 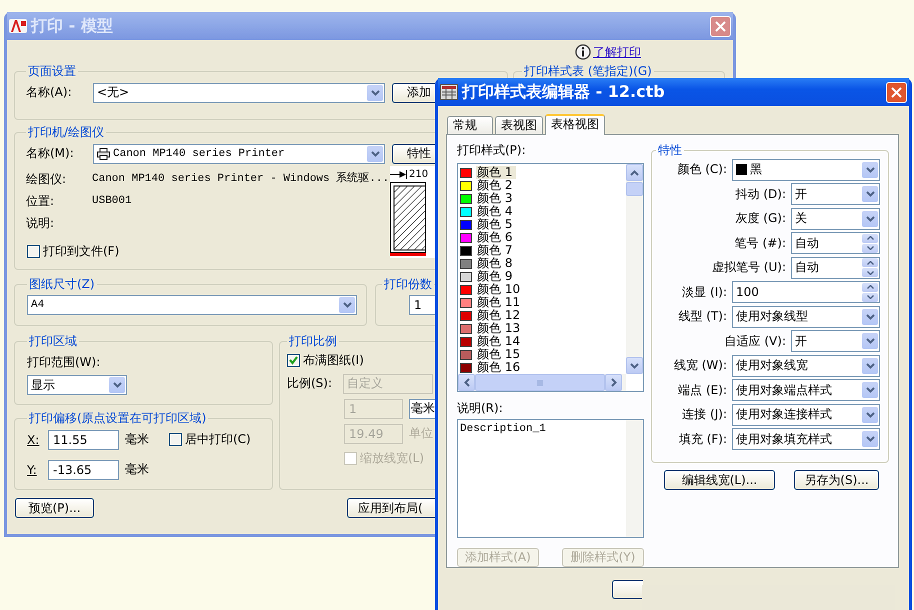 What do you see at coordinates (112, 201) in the screenshot?
I see `location-value: USB001` at bounding box center [112, 201].